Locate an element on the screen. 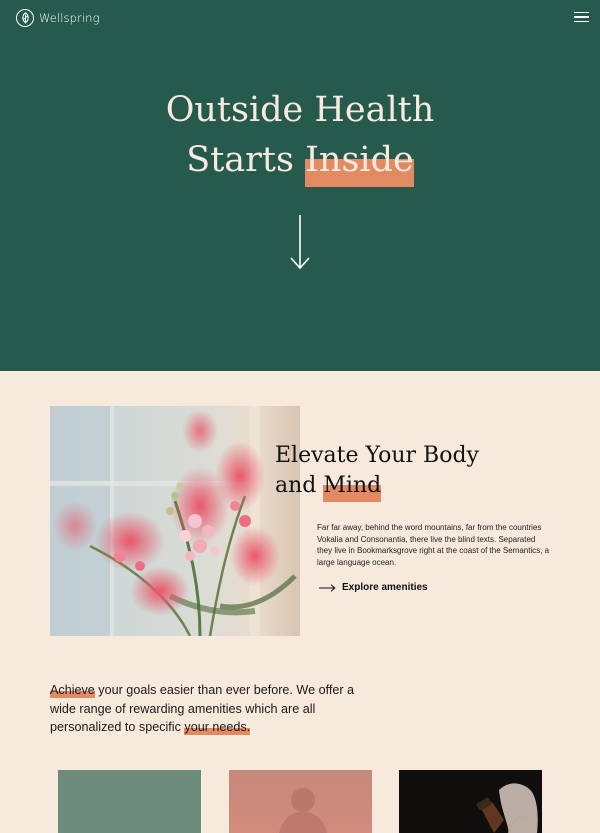 Image resolution: width=600 pixels, height=833 pixels. explore-amenities-link: Explore amenities is located at coordinates (373, 587).